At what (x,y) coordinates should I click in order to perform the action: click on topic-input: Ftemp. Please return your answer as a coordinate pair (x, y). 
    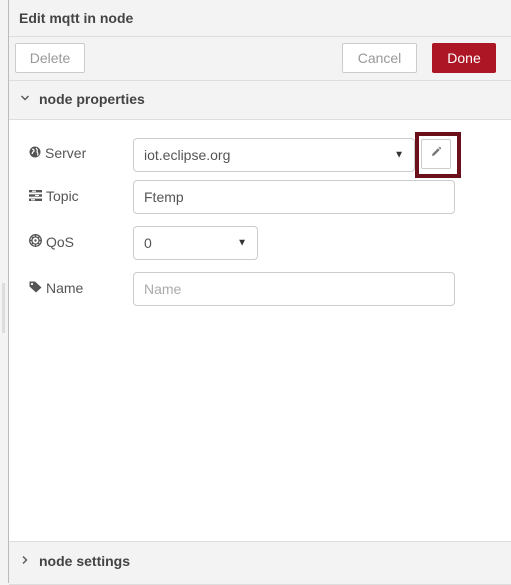
    Looking at the image, I should click on (294, 197).